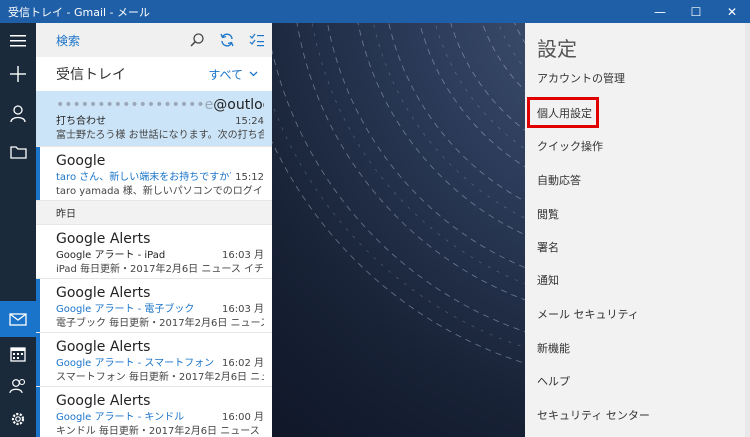 This screenshot has width=750, height=437. I want to click on message-subject: Google アラート - iPad, so click(111, 255).